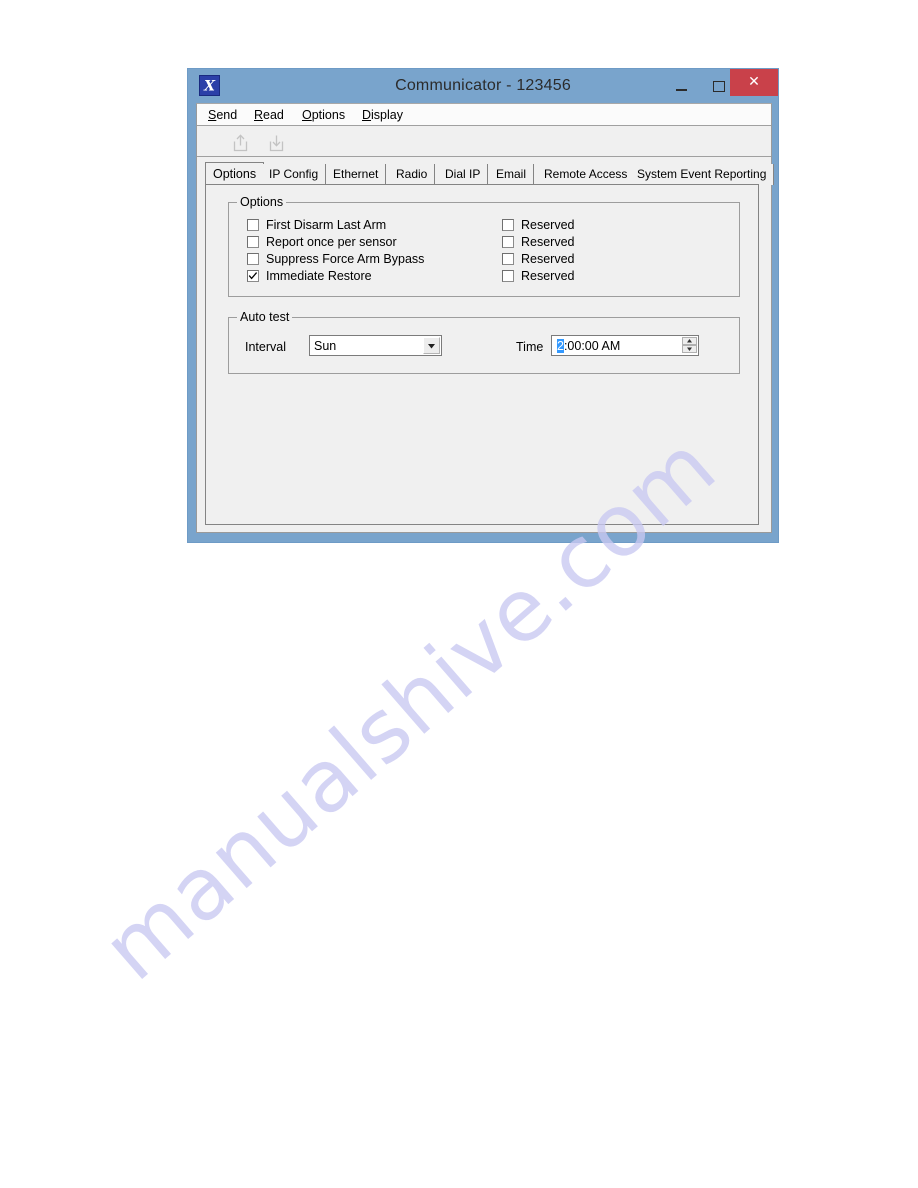 The height and width of the screenshot is (1188, 918). I want to click on menu-accel-display: D, so click(367, 115).